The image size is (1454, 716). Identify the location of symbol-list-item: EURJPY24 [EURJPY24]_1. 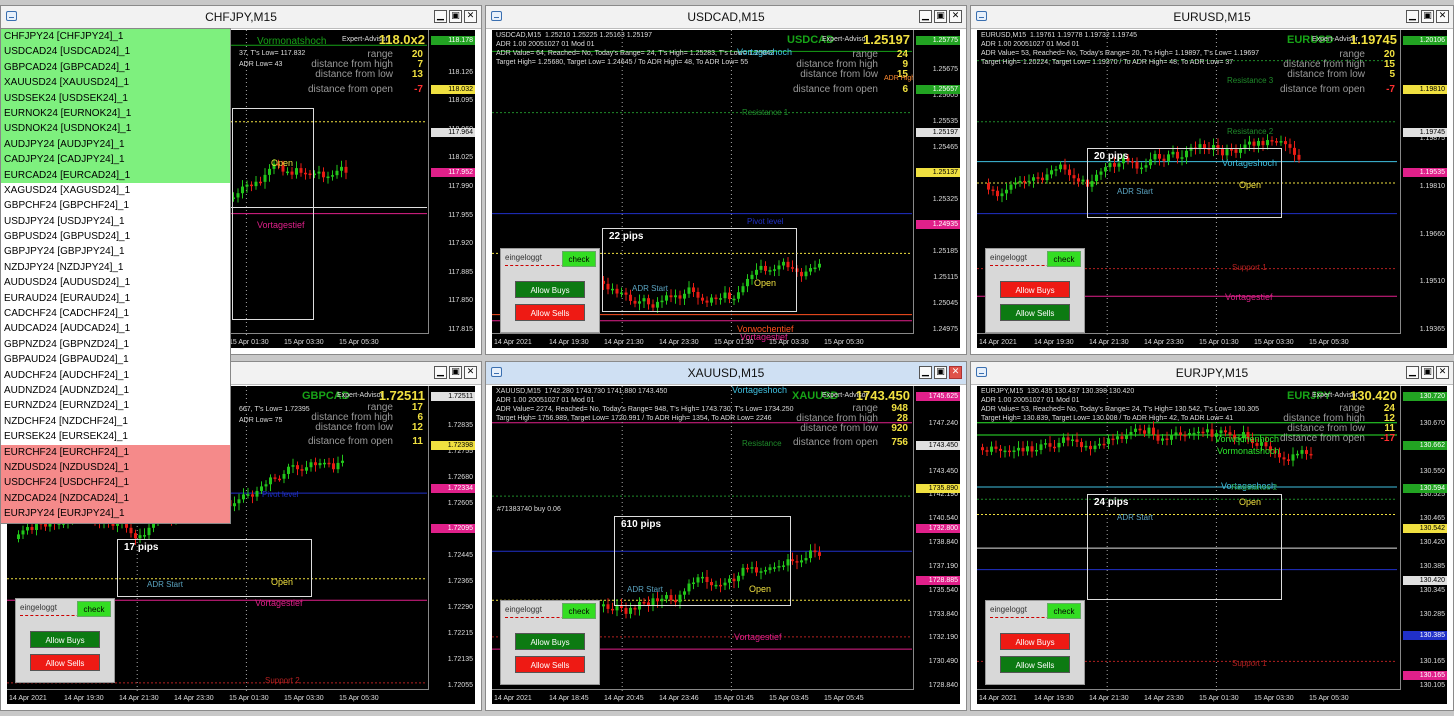
(115, 514).